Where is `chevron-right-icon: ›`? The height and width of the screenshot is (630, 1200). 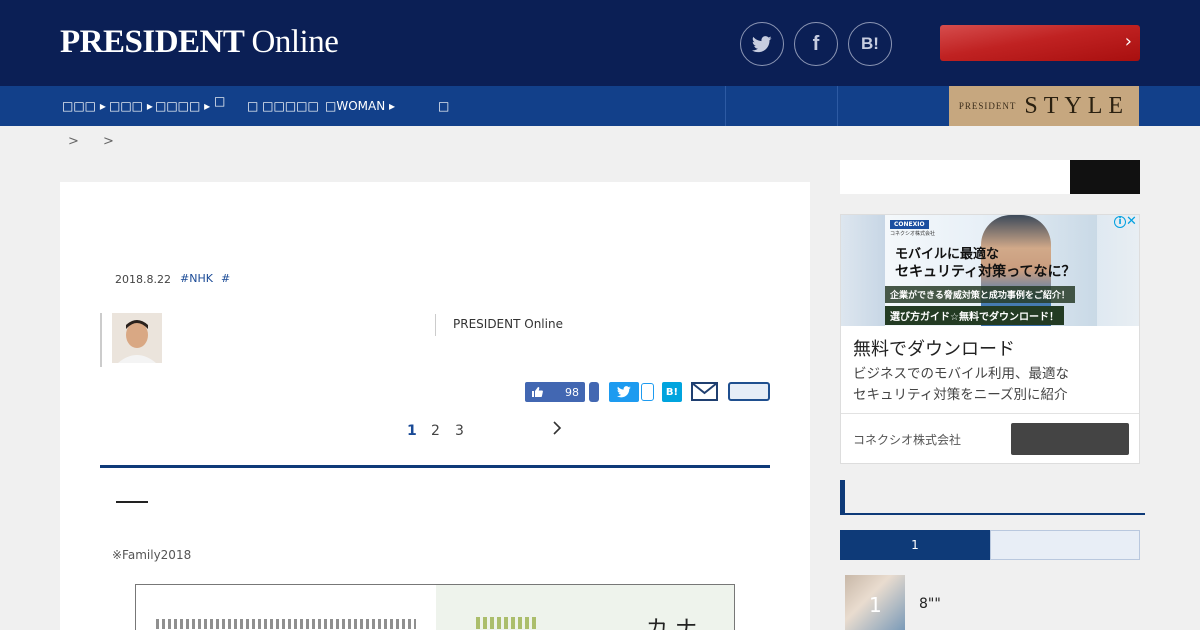 chevron-right-icon: › is located at coordinates (1128, 41).